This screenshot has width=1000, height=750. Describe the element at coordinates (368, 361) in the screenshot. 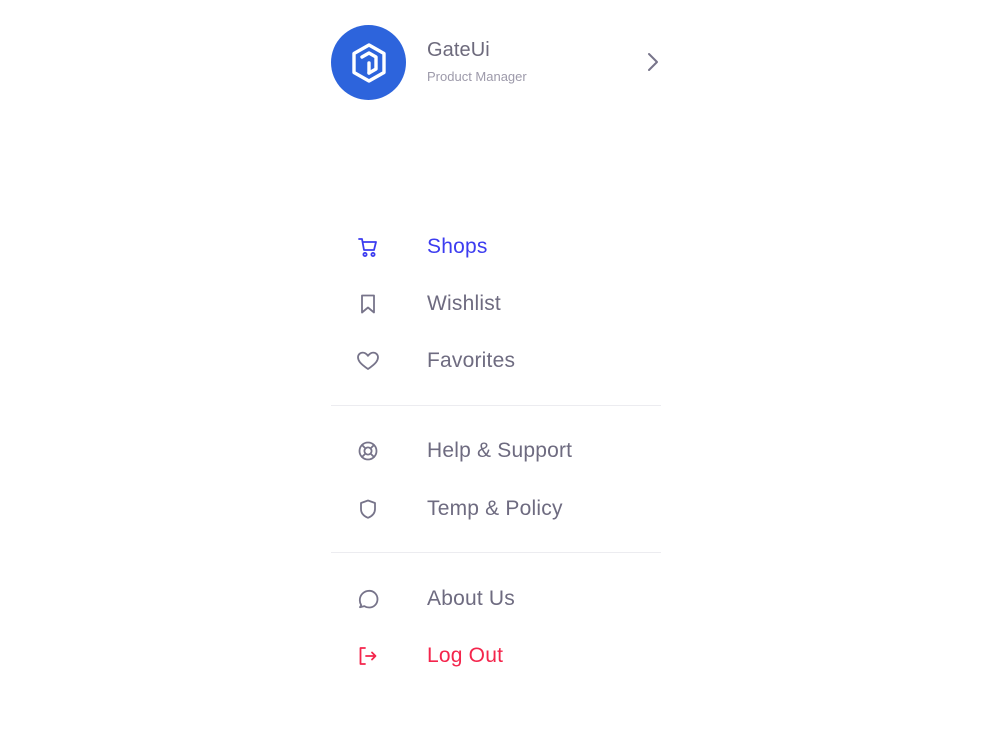

I see `heart-icon` at that location.